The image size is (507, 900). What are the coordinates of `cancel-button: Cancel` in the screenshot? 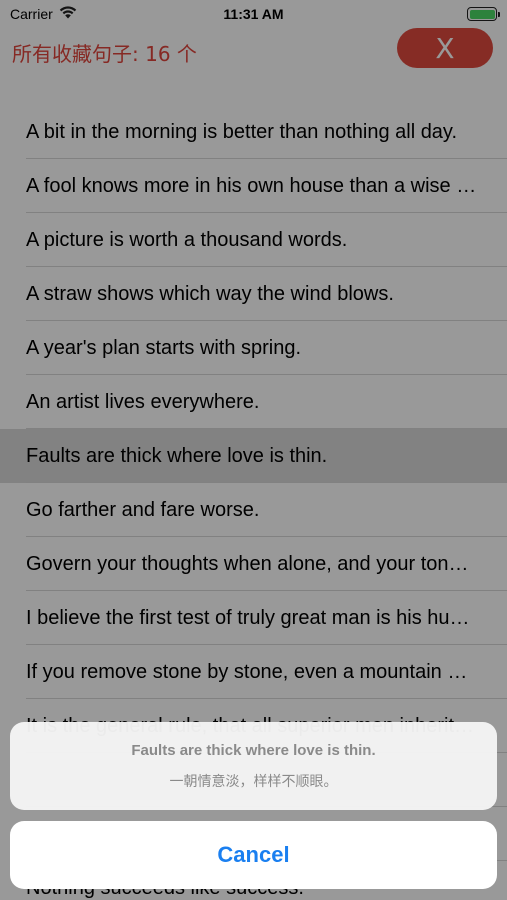 It's located at (253, 855).